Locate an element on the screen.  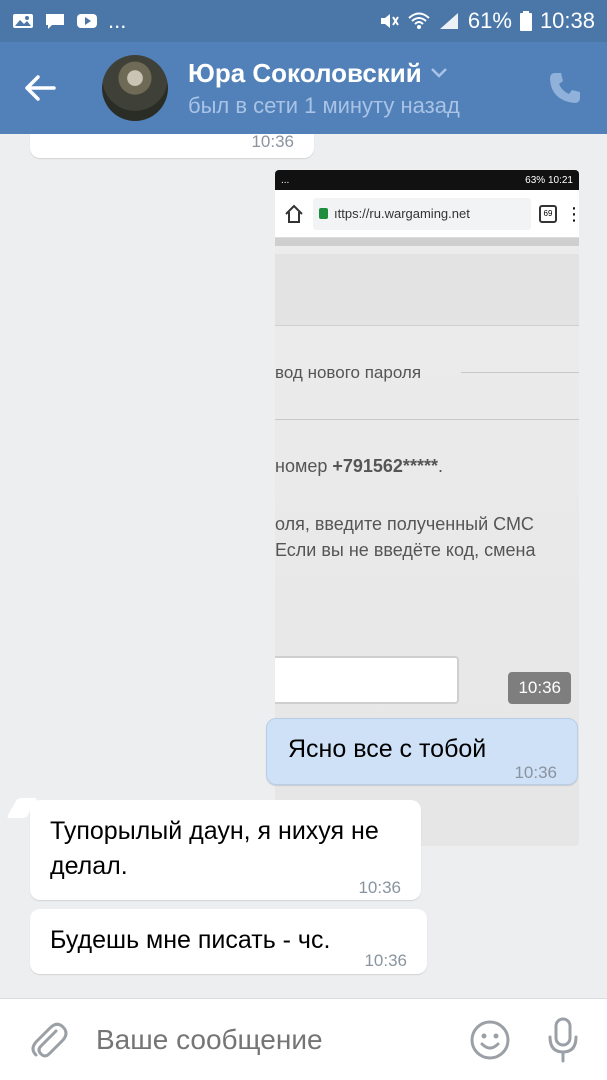
youtube-icon is located at coordinates (87, 21).